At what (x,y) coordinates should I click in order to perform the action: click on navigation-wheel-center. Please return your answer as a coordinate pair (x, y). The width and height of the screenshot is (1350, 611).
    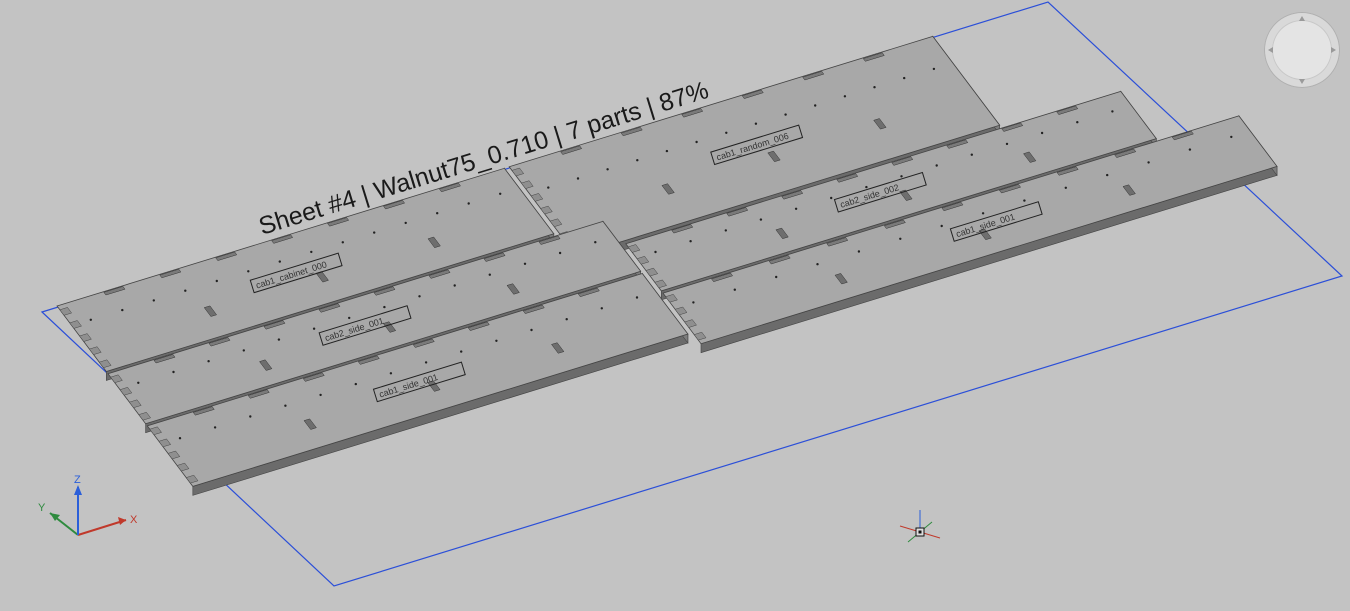
    Looking at the image, I should click on (1302, 50).